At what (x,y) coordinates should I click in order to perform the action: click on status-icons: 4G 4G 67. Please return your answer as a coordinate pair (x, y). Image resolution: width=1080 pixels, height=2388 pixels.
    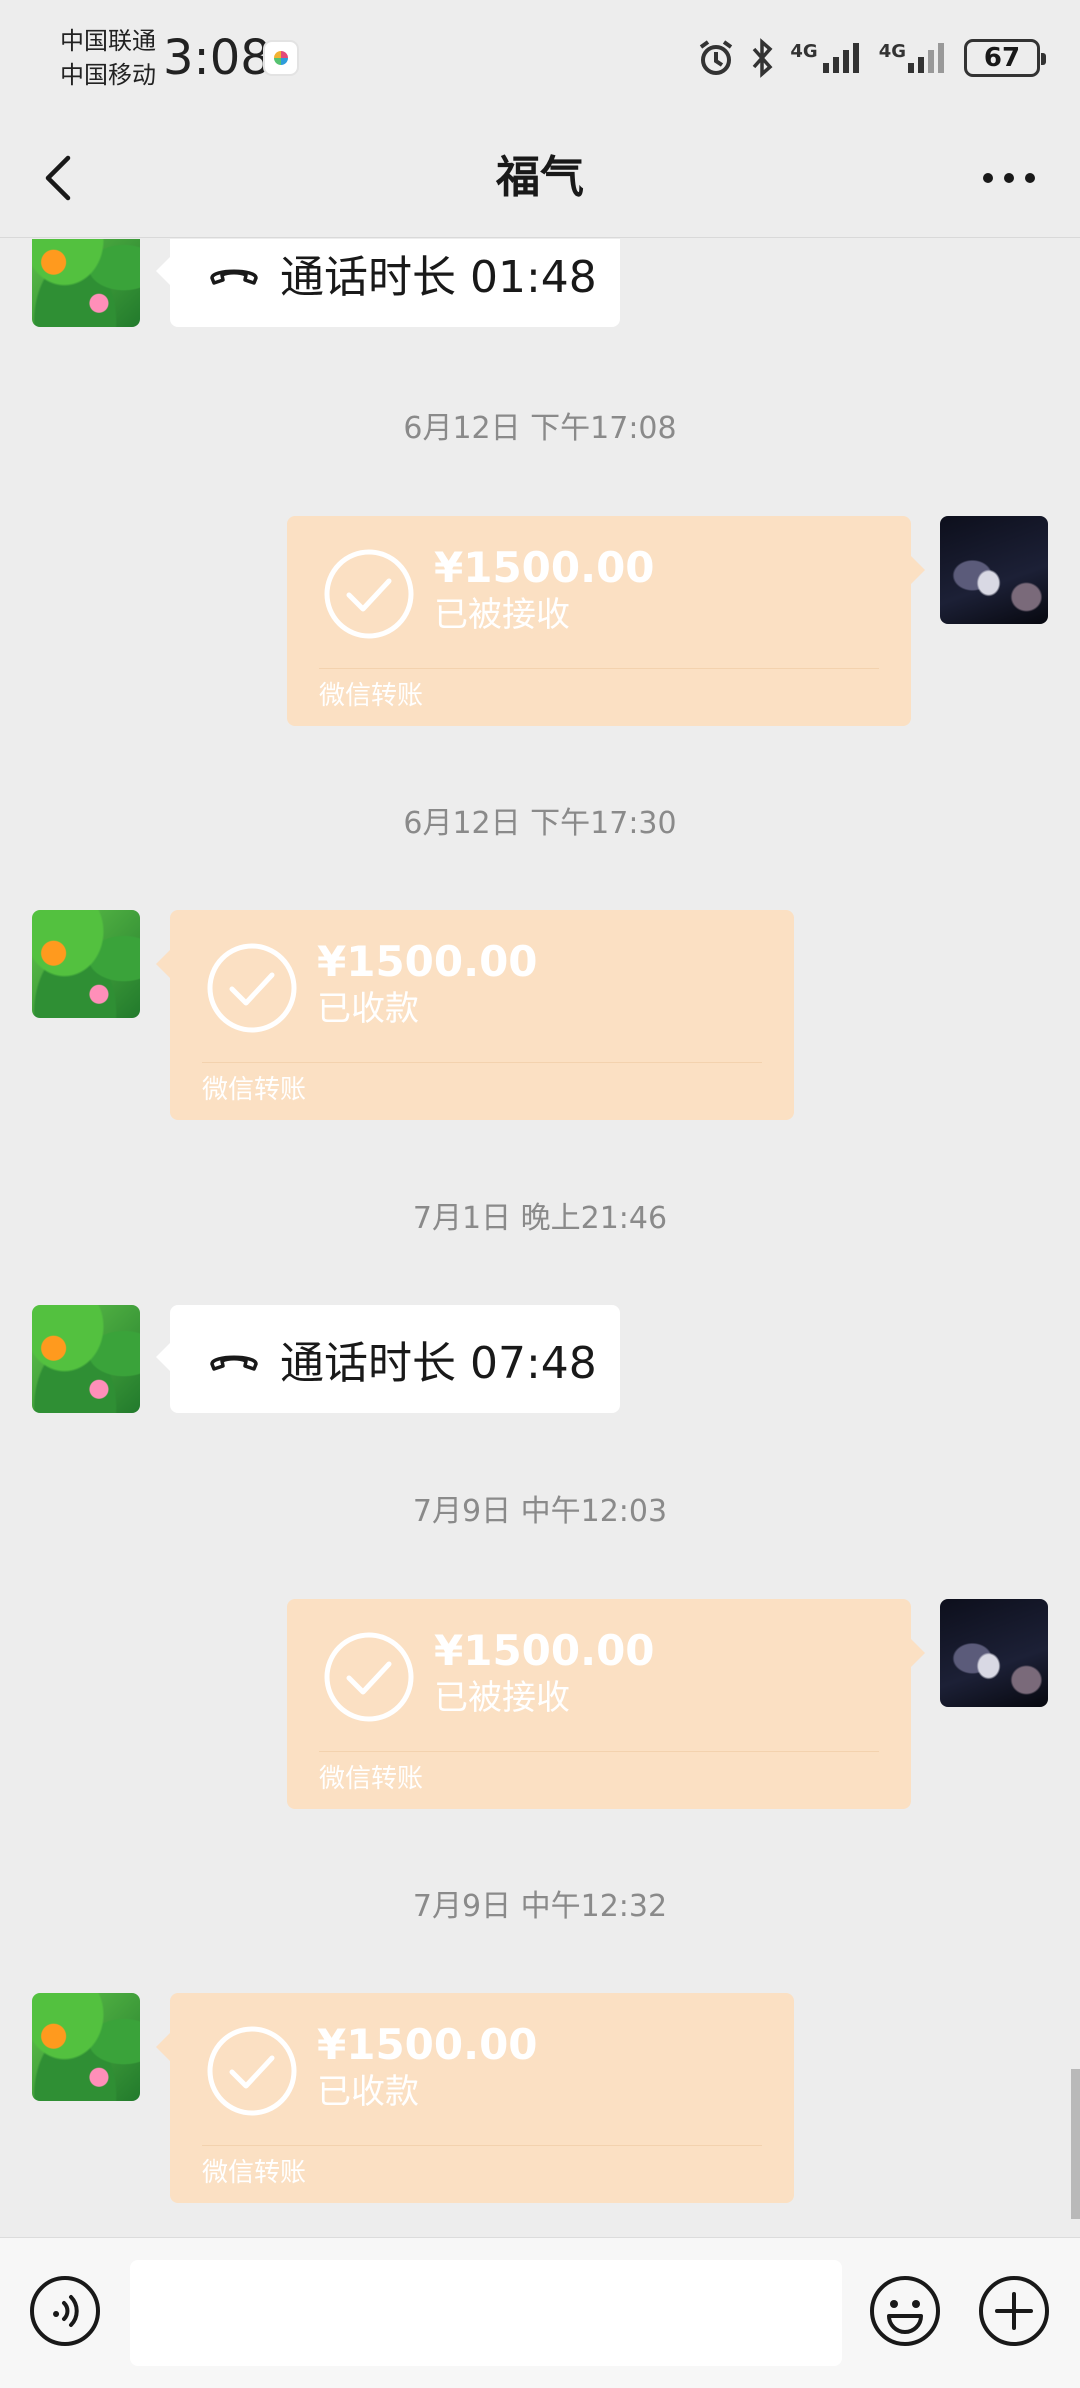
    Looking at the image, I should click on (871, 58).